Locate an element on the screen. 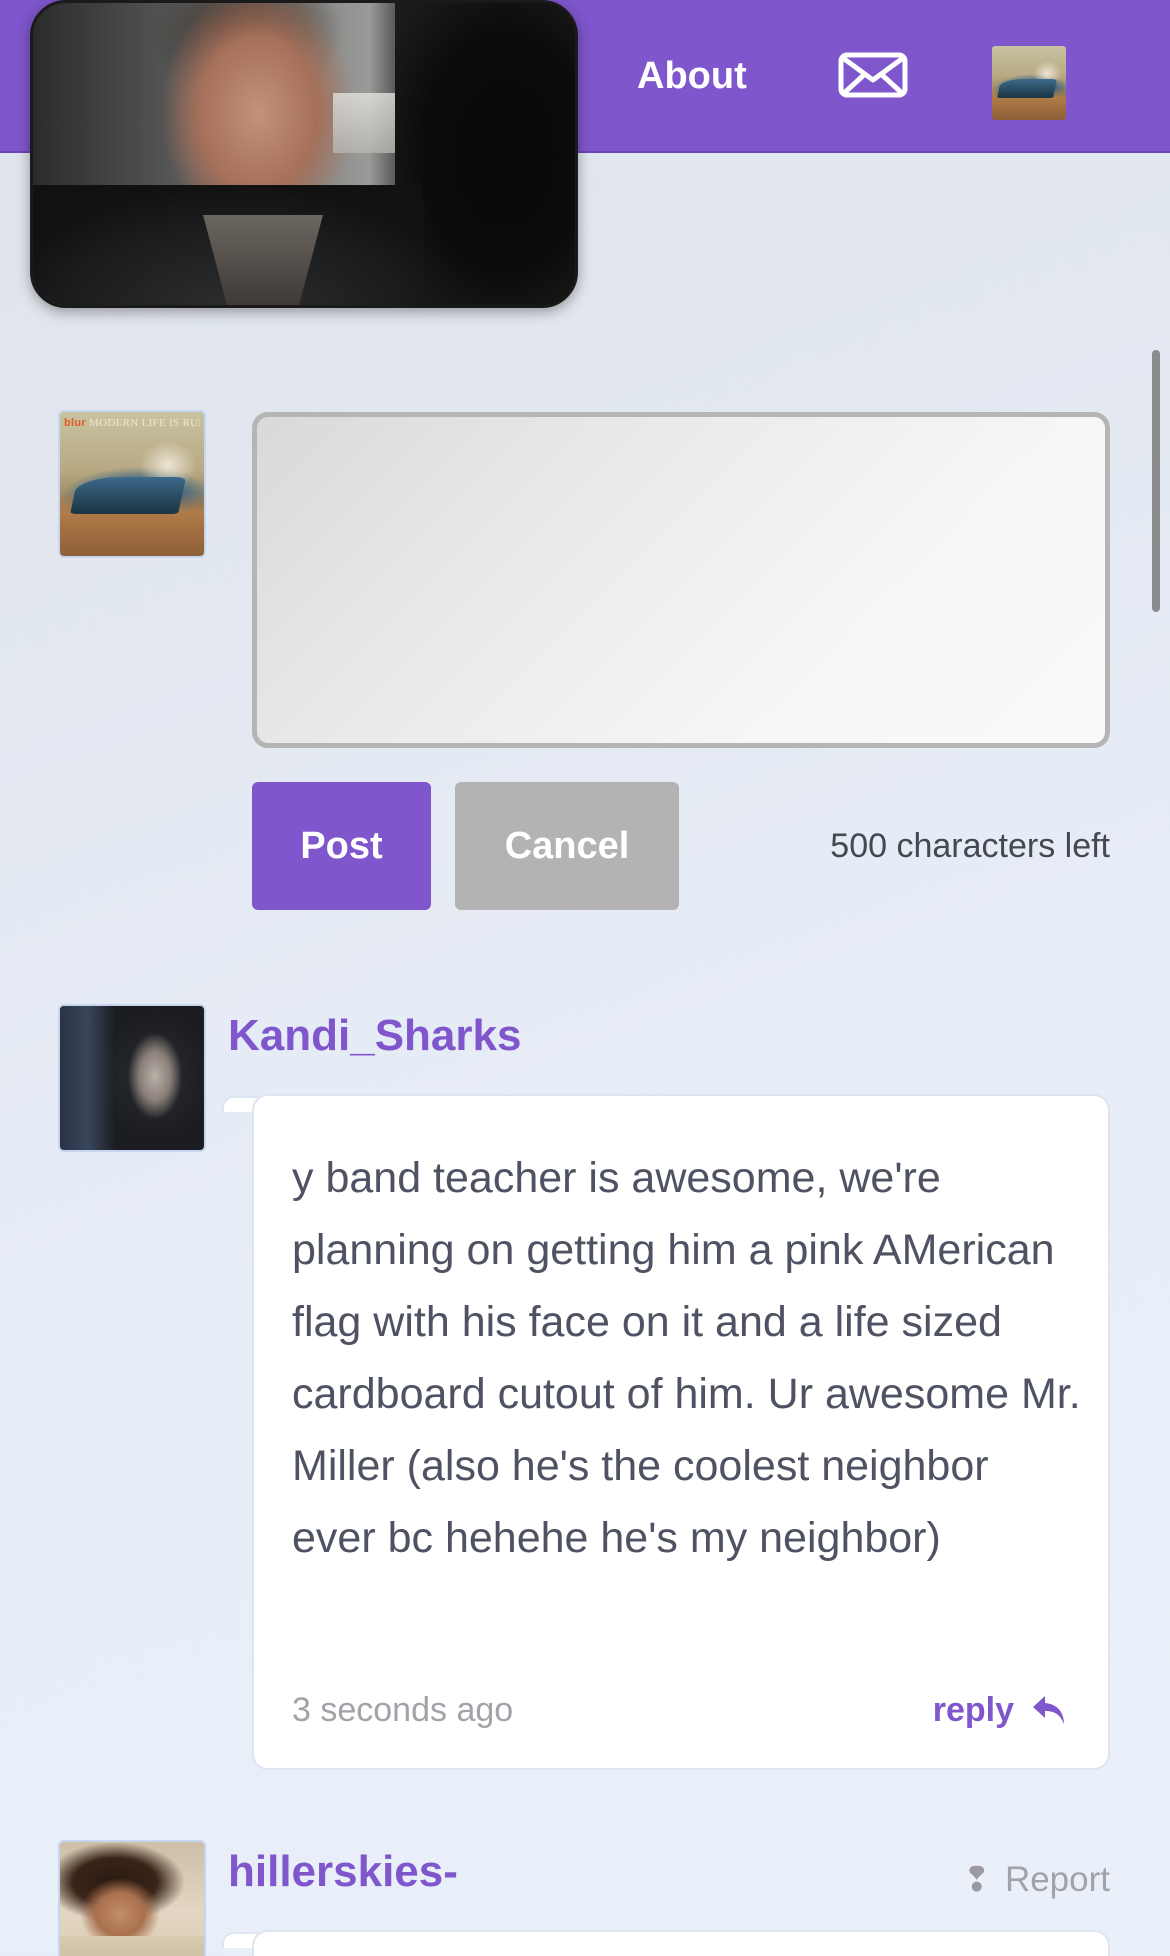 Image resolution: width=1170 pixels, height=1956 pixels. header-banner-image is located at coordinates (304, 154).